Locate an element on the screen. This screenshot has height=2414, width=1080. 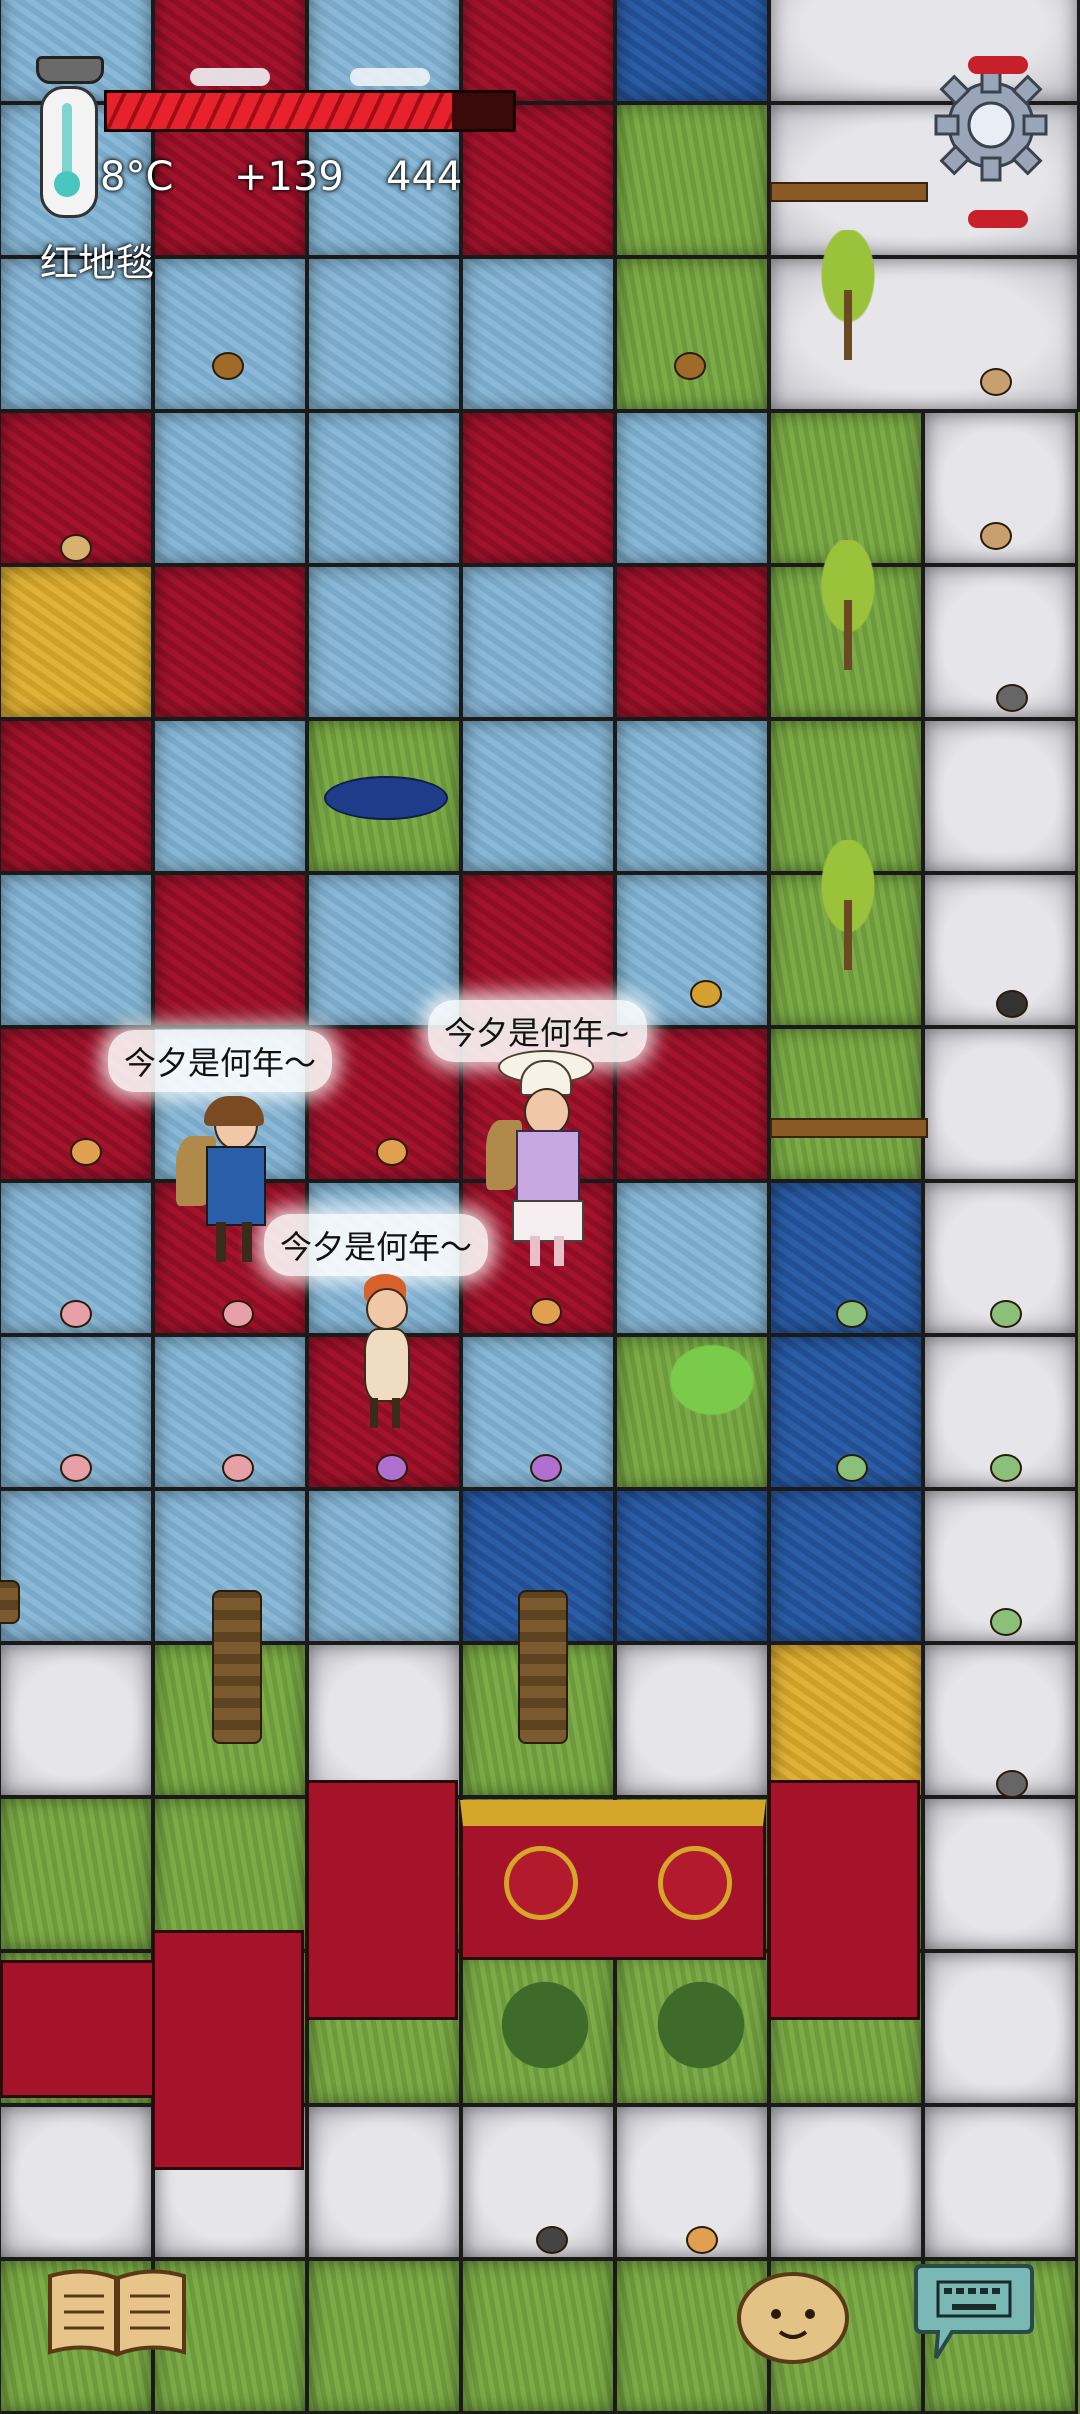
player-character-right is located at coordinates (543, 1165).